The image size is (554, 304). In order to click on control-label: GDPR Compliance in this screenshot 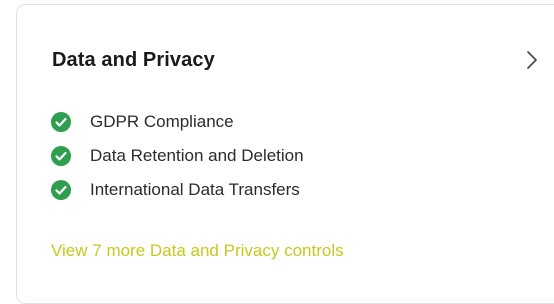, I will do `click(162, 121)`.